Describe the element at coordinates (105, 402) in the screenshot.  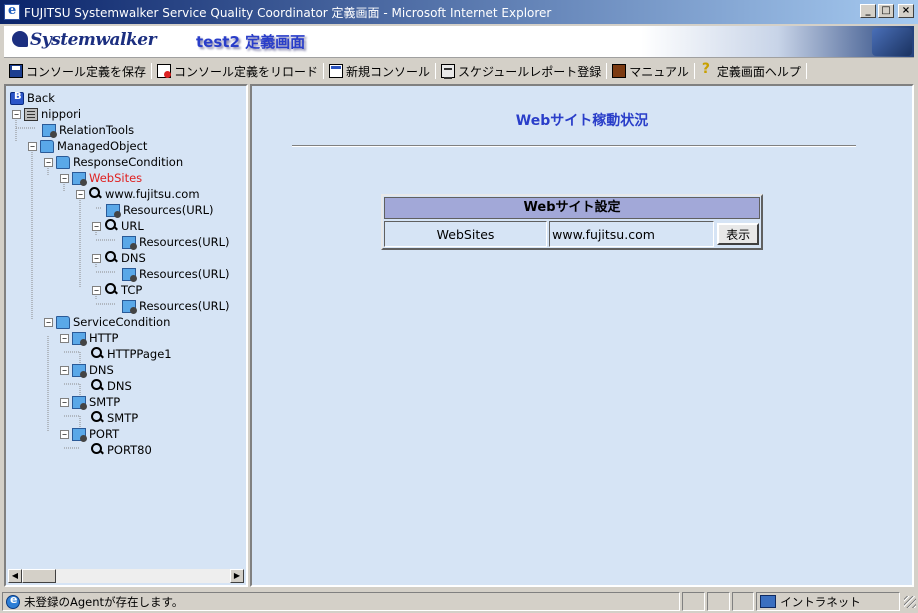
I see `tree-label: SMTP` at that location.